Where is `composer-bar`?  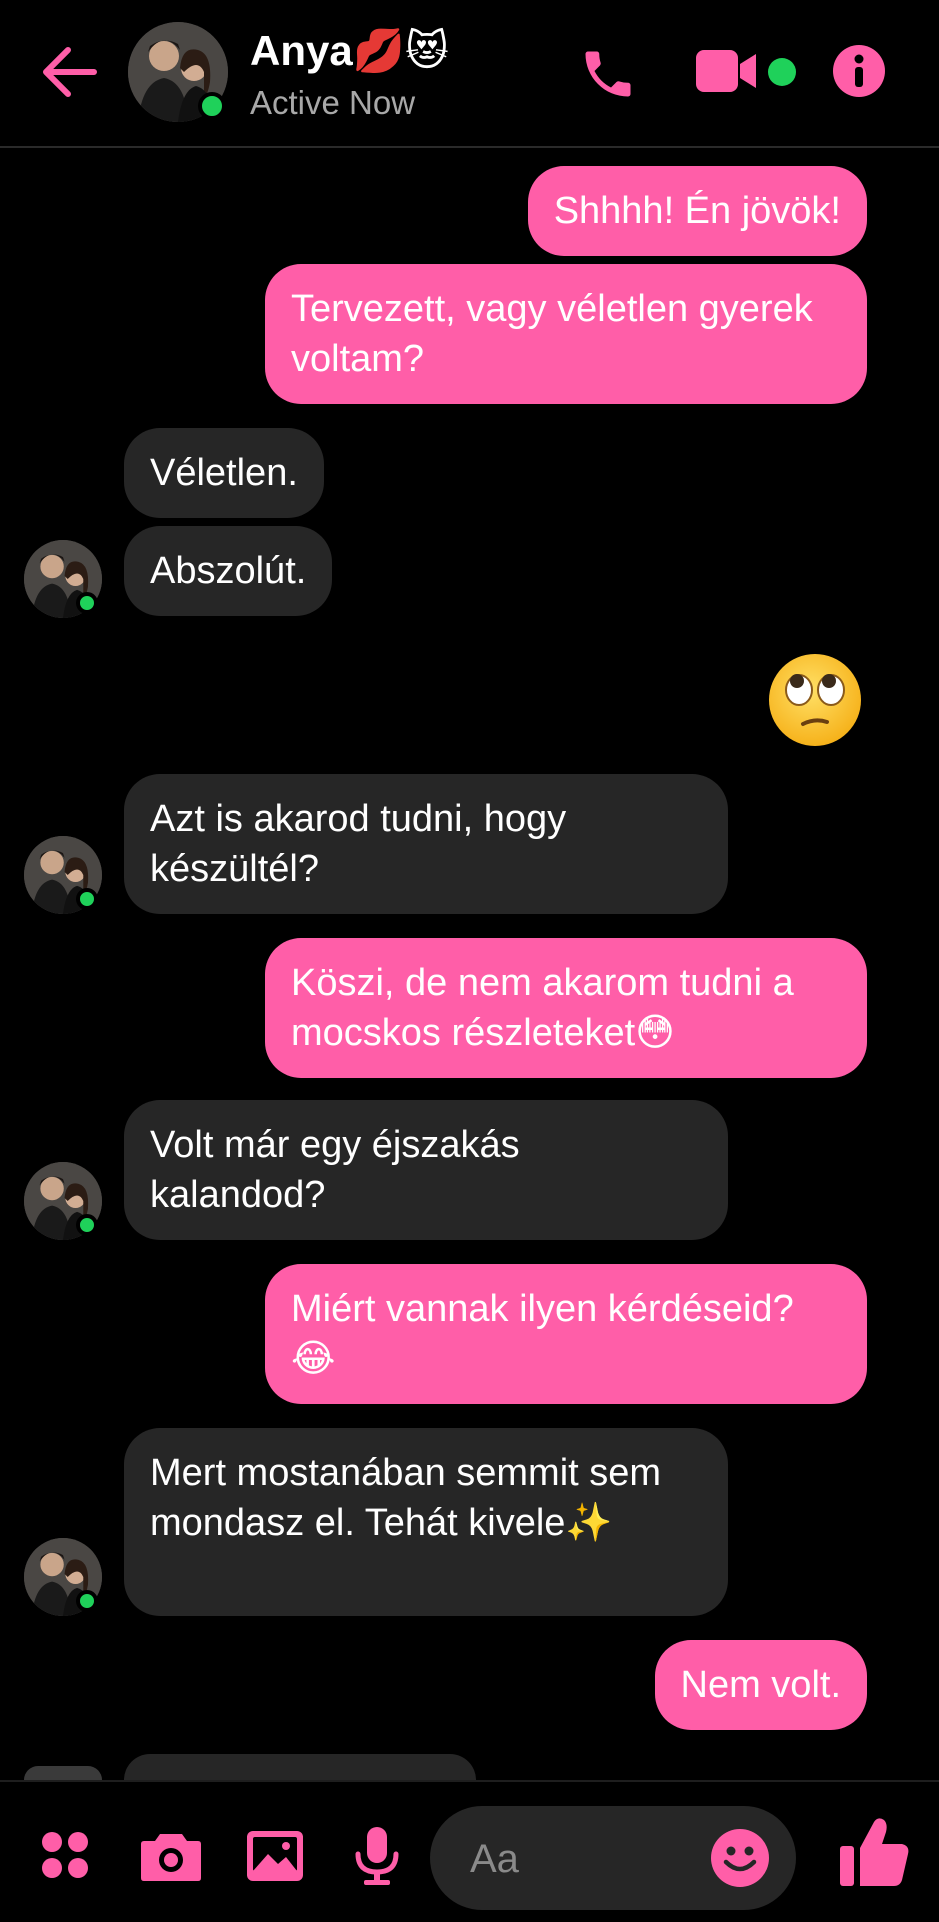 composer-bar is located at coordinates (469, 1851).